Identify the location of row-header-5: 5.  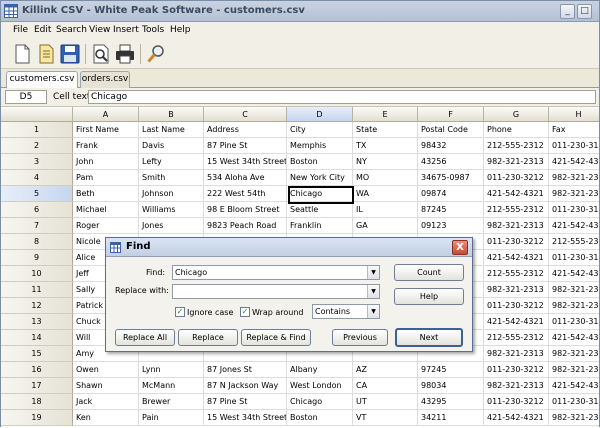
(37, 194).